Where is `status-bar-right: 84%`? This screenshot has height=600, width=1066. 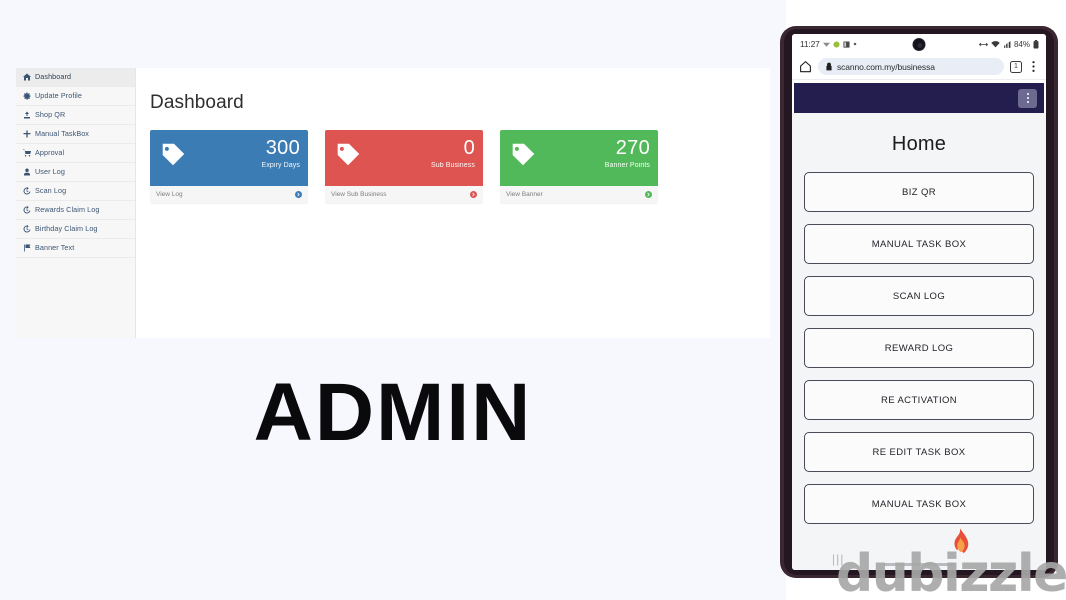
status-bar-right: 84% is located at coordinates (1008, 44).